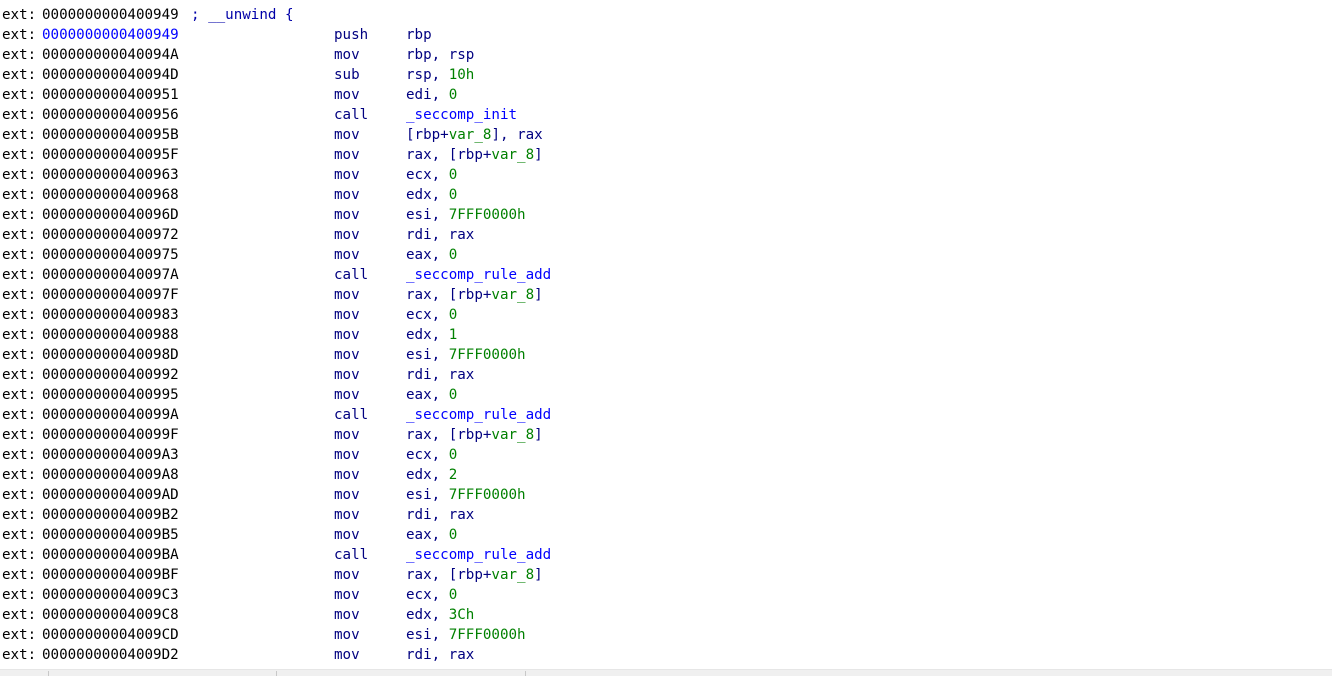 The image size is (1332, 676). What do you see at coordinates (351, 35) in the screenshot?
I see `instruction-mnemonic: push` at bounding box center [351, 35].